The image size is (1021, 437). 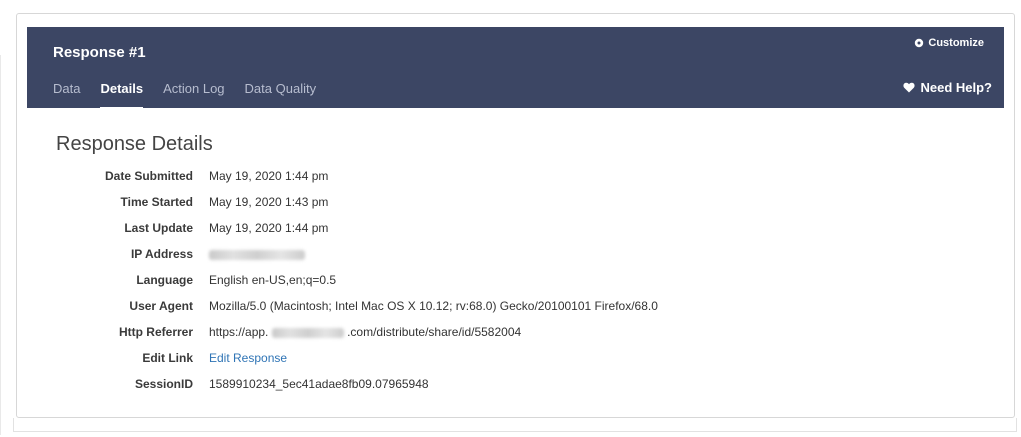 I want to click on detail-row-ip-address: IP Address, so click(x=152, y=254).